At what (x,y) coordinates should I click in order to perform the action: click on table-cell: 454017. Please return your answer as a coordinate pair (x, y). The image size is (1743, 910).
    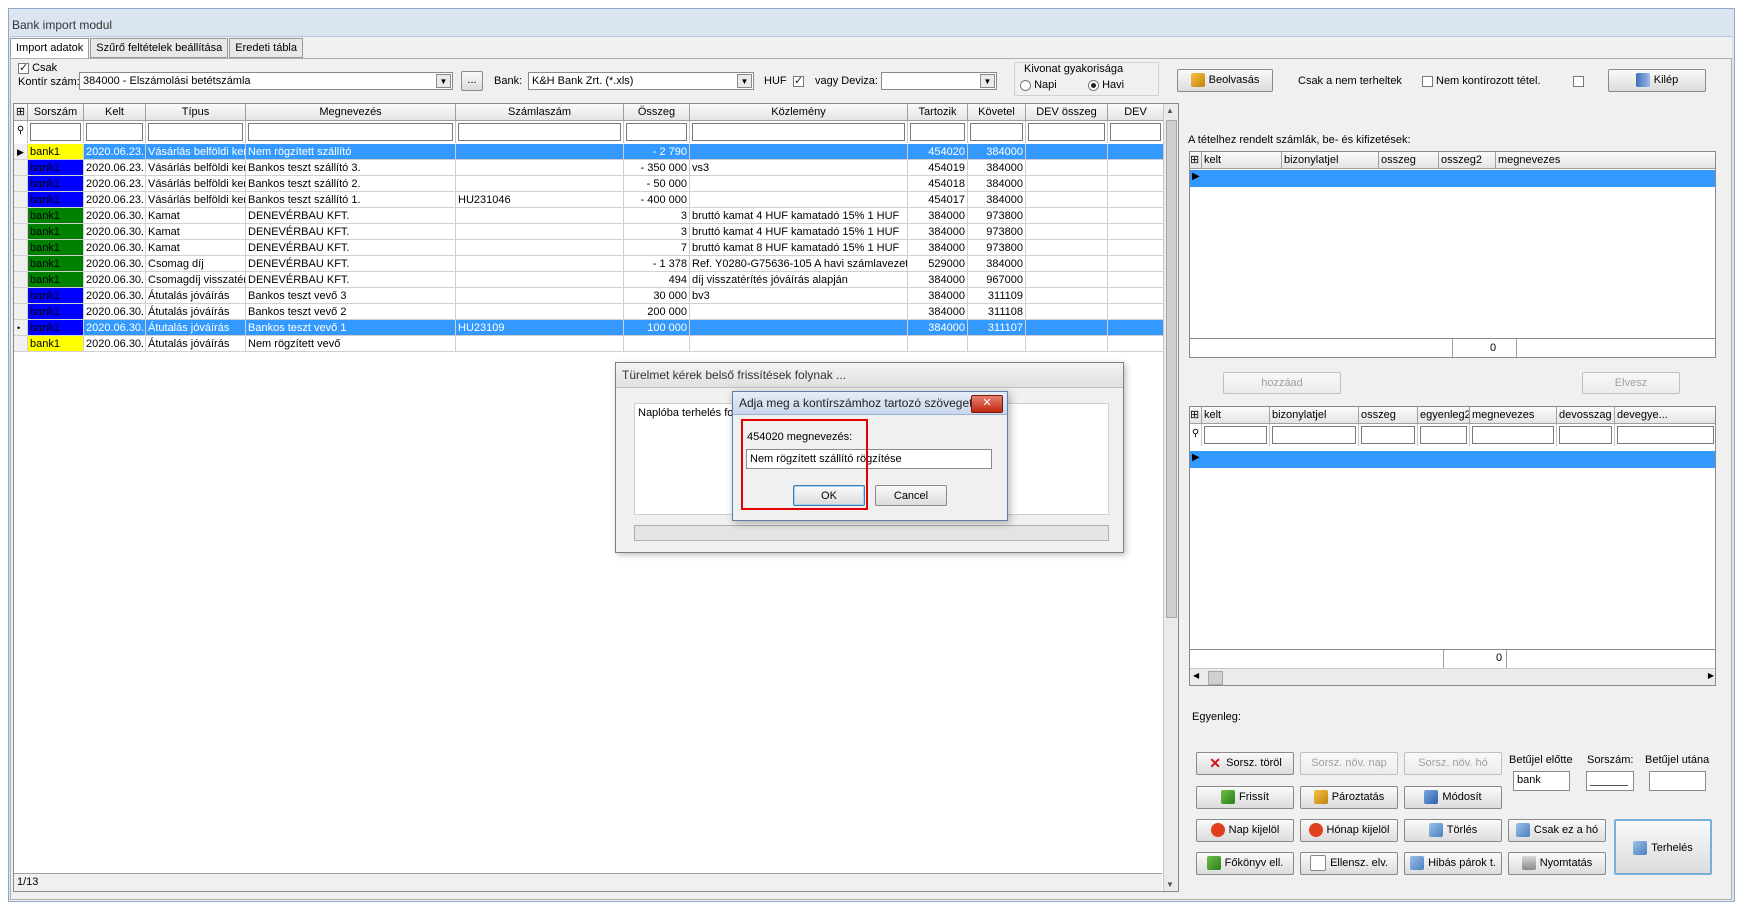
    Looking at the image, I should click on (938, 200).